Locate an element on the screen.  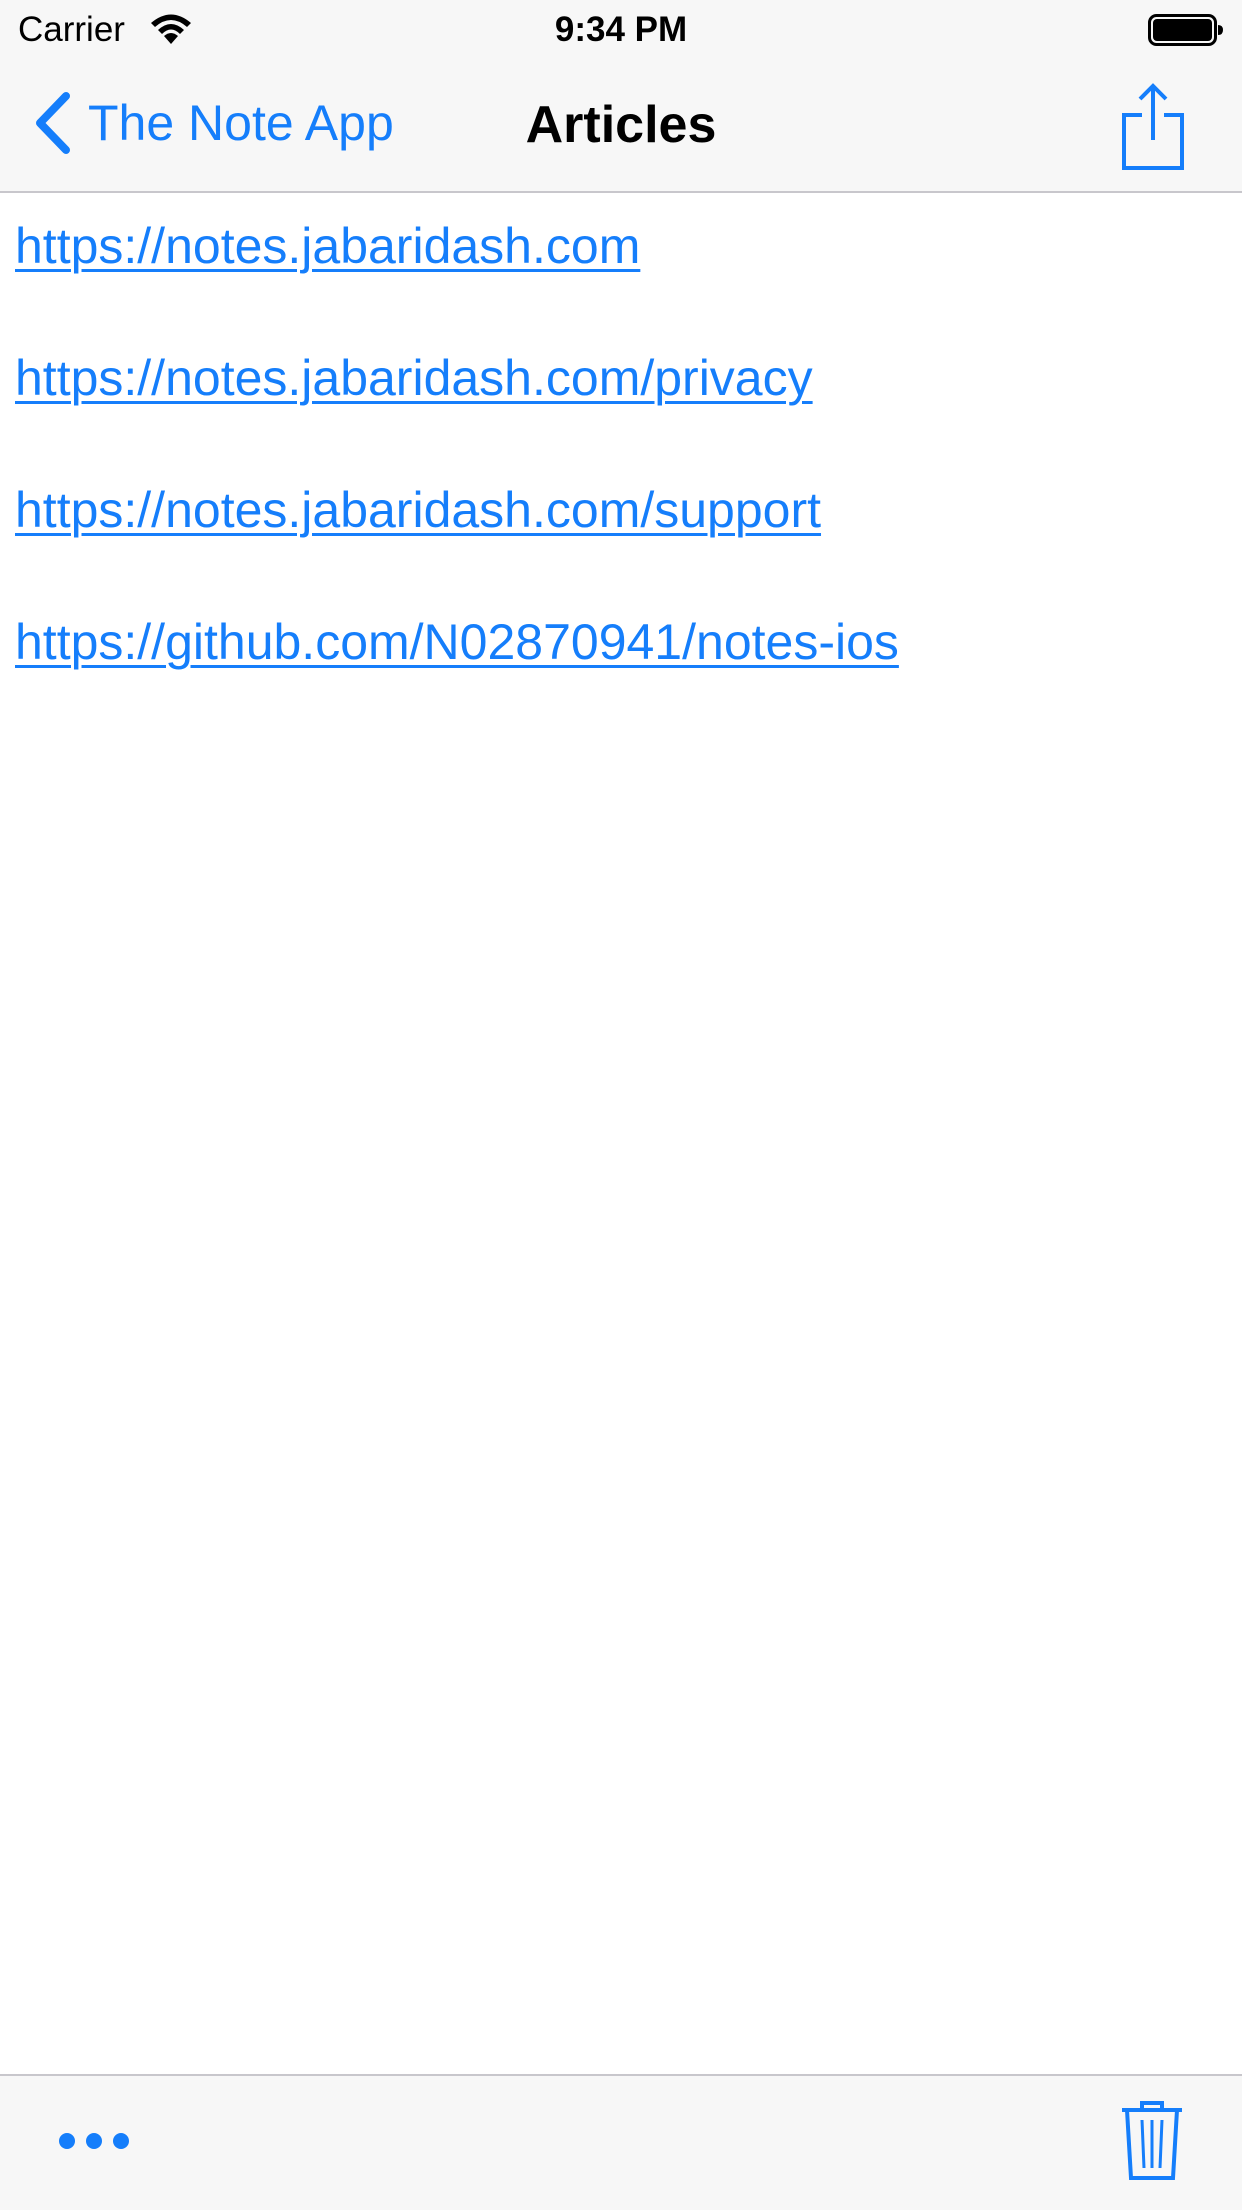
chevron-left-icon is located at coordinates (53, 123).